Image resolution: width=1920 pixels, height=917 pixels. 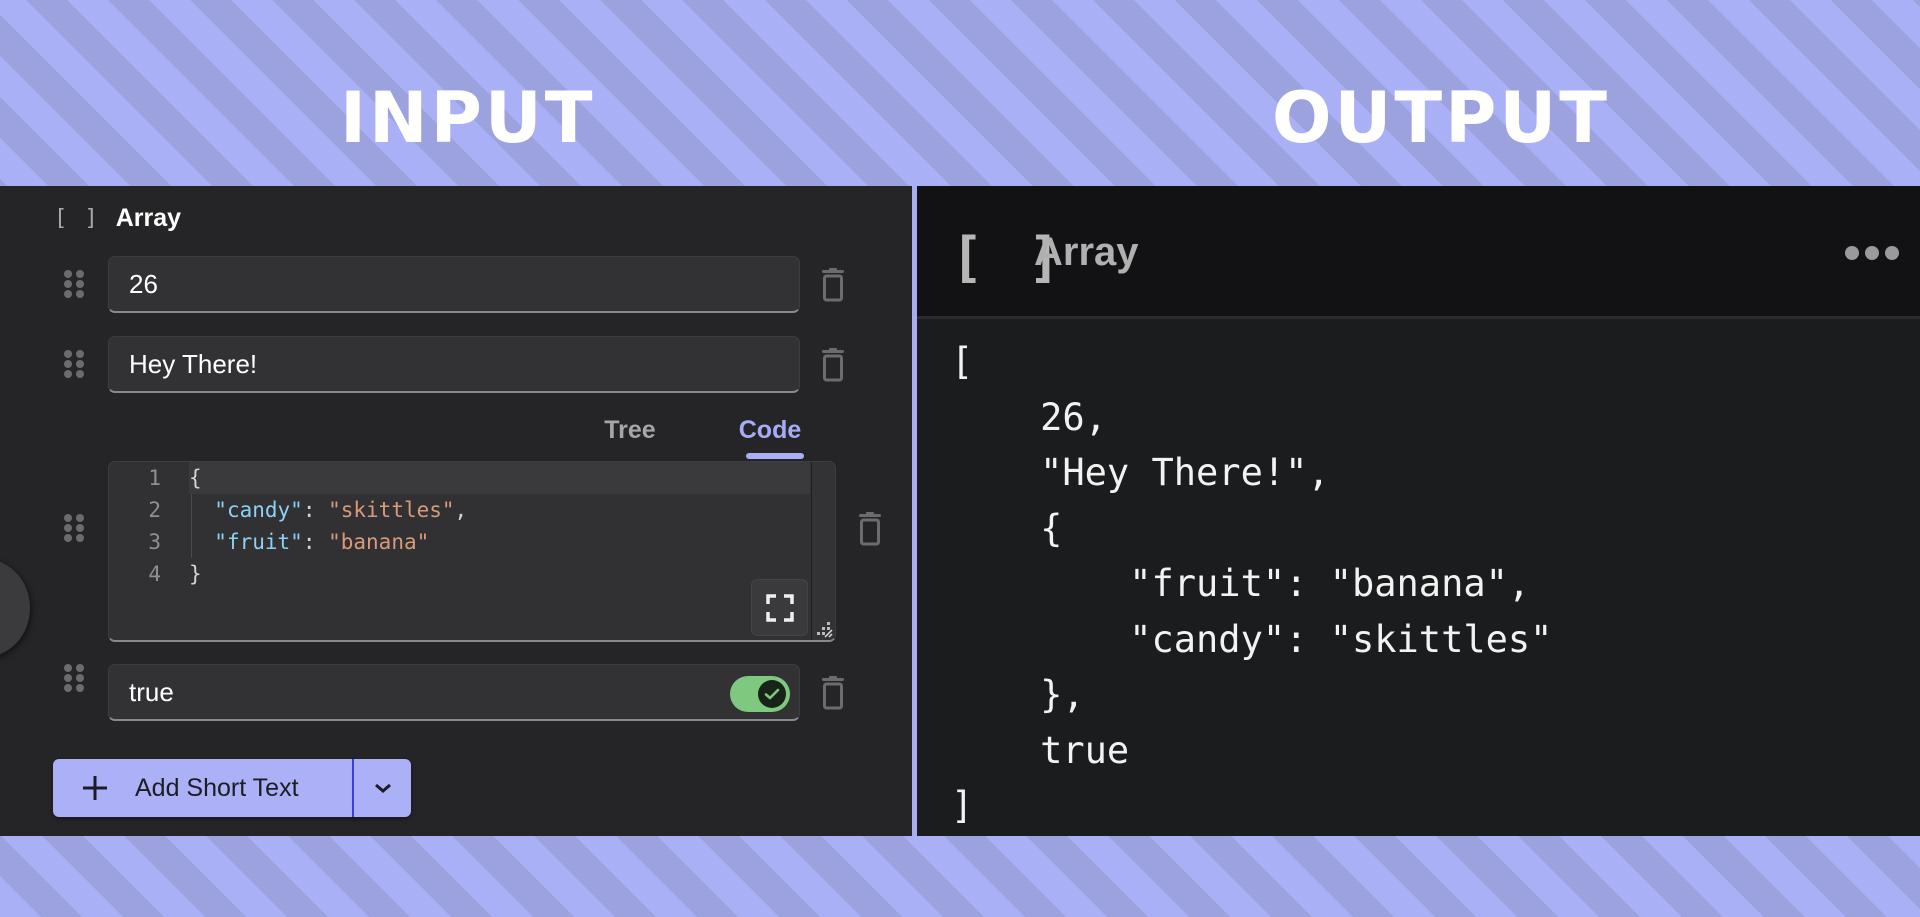 I want to click on output-header: [ ] Array, so click(x=1418, y=252).